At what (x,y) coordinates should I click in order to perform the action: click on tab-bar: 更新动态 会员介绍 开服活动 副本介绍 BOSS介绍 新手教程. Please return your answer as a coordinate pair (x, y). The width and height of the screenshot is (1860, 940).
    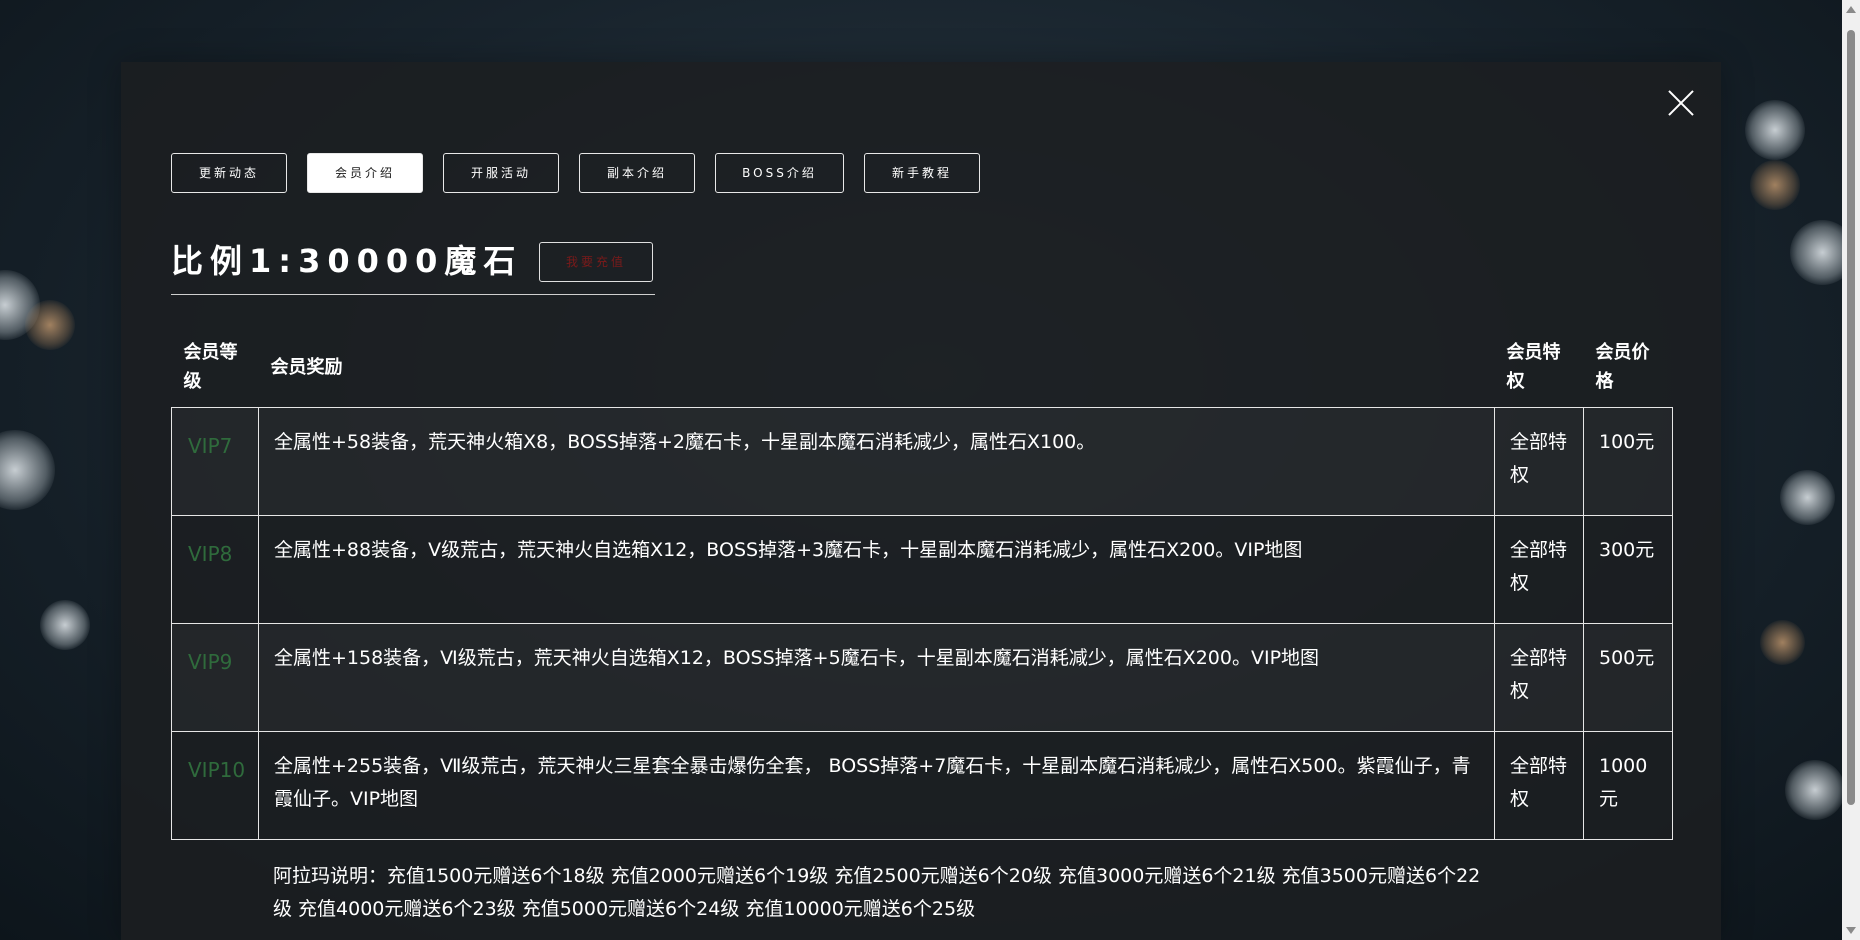
    Looking at the image, I should click on (585, 173).